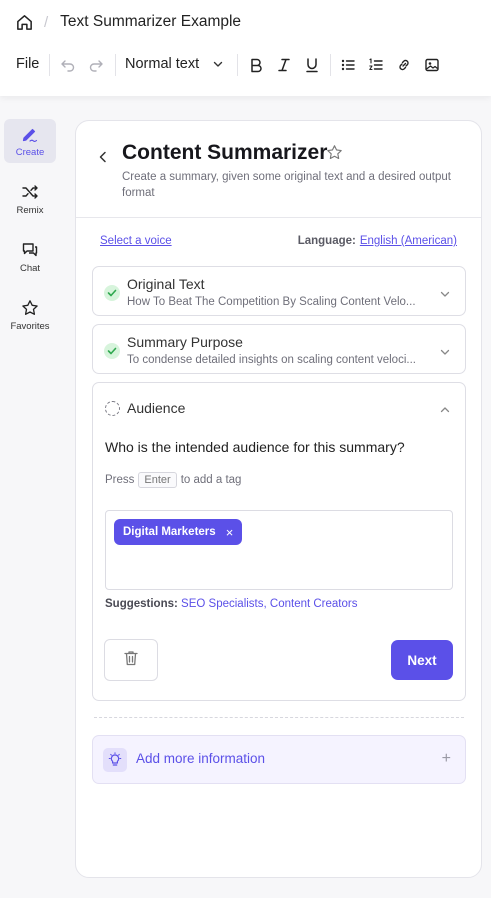 The width and height of the screenshot is (491, 898). Describe the element at coordinates (279, 759) in the screenshot. I see `add-more-information-button: Add more information +` at that location.